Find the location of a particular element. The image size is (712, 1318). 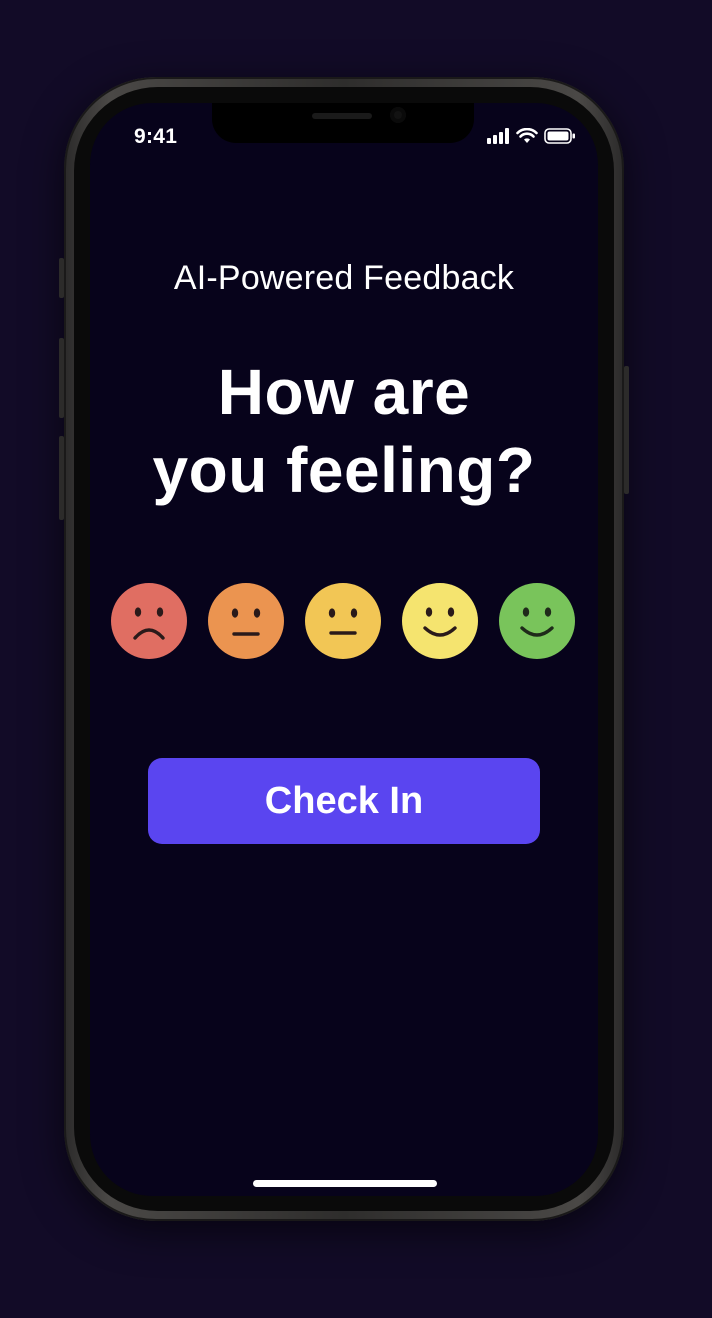

mood-selector is located at coordinates (344, 622).